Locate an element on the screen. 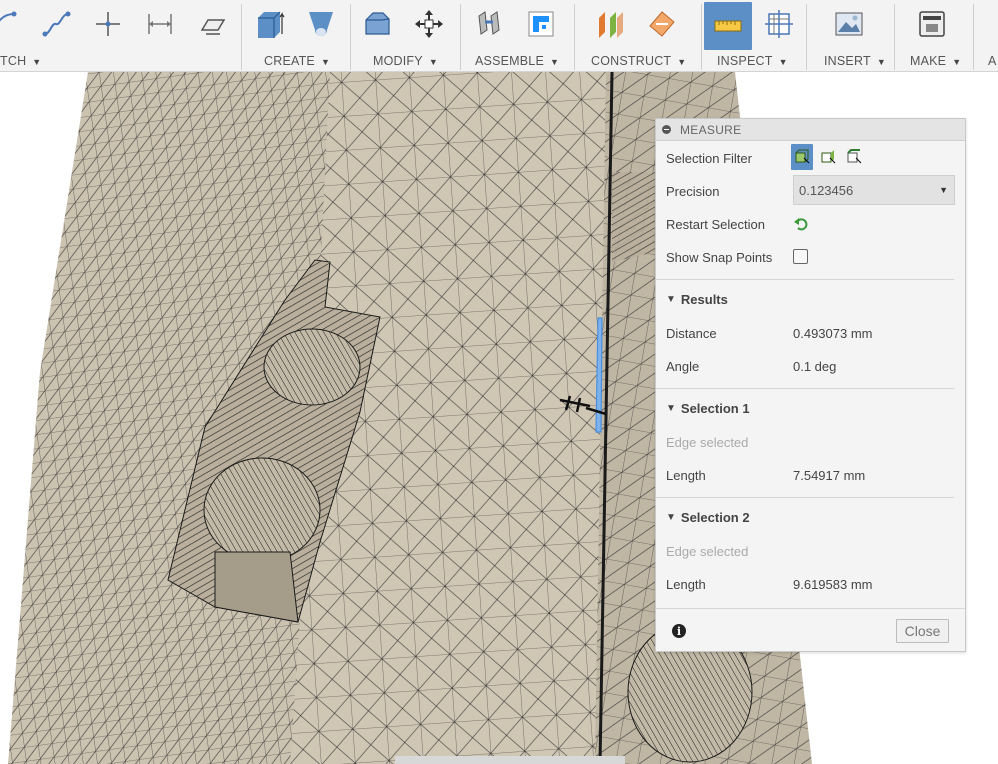  measure-panel-header: MEASURE is located at coordinates (810, 130).